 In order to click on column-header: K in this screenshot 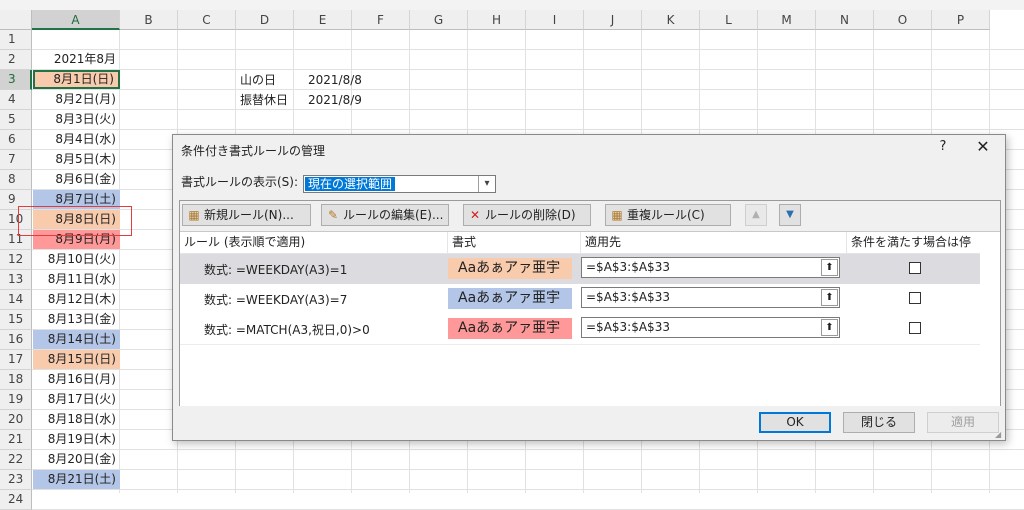, I will do `click(671, 20)`.